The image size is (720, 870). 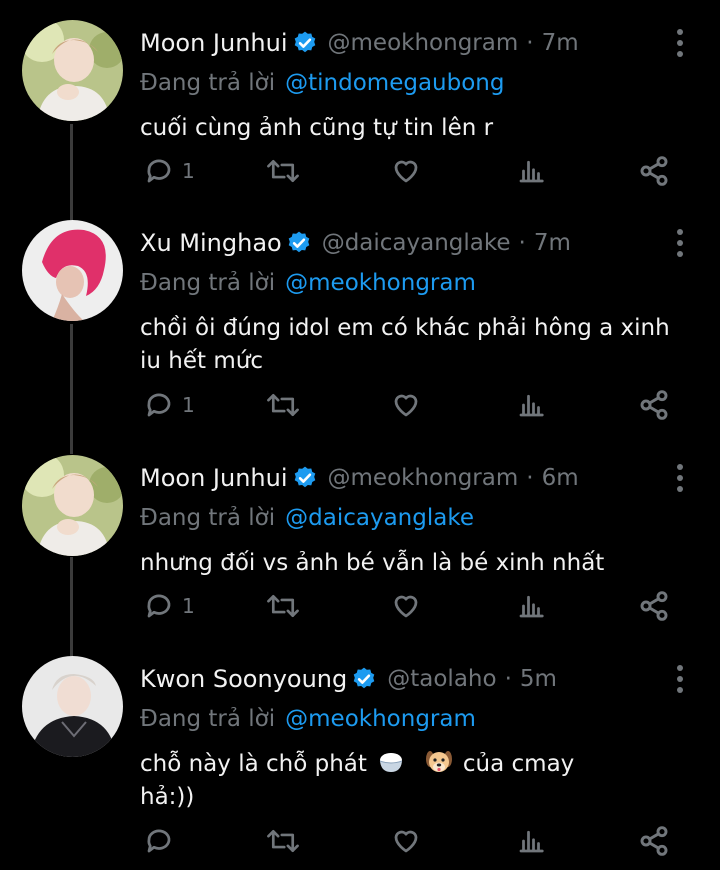 What do you see at coordinates (391, 762) in the screenshot?
I see `rice-bowl-icon` at bounding box center [391, 762].